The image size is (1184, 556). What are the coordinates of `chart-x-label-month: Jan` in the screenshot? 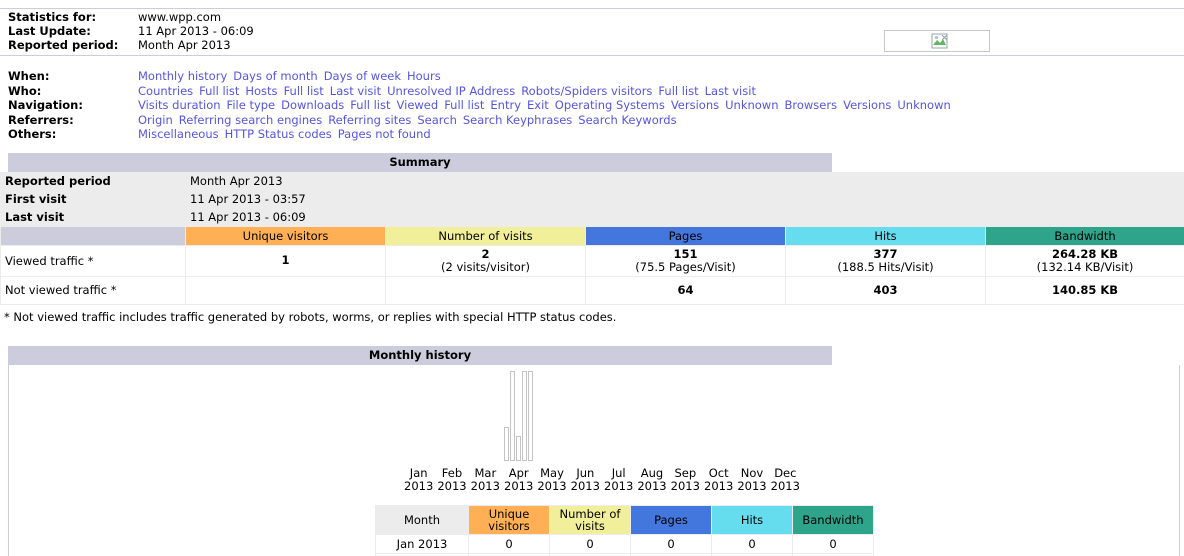 It's located at (418, 472).